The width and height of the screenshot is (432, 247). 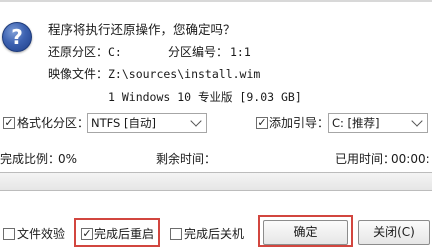 I want to click on format-partition-selected: NTFS [自动], so click(x=123, y=123).